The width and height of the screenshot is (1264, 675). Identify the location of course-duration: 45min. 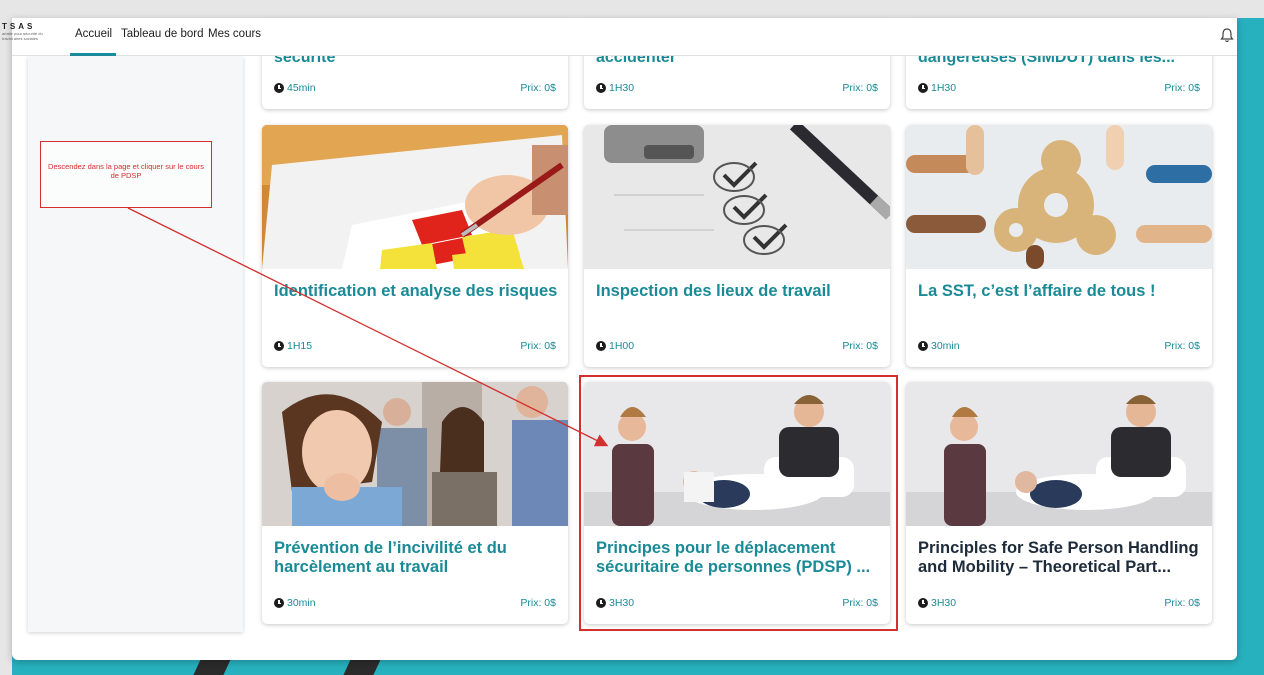
(301, 88).